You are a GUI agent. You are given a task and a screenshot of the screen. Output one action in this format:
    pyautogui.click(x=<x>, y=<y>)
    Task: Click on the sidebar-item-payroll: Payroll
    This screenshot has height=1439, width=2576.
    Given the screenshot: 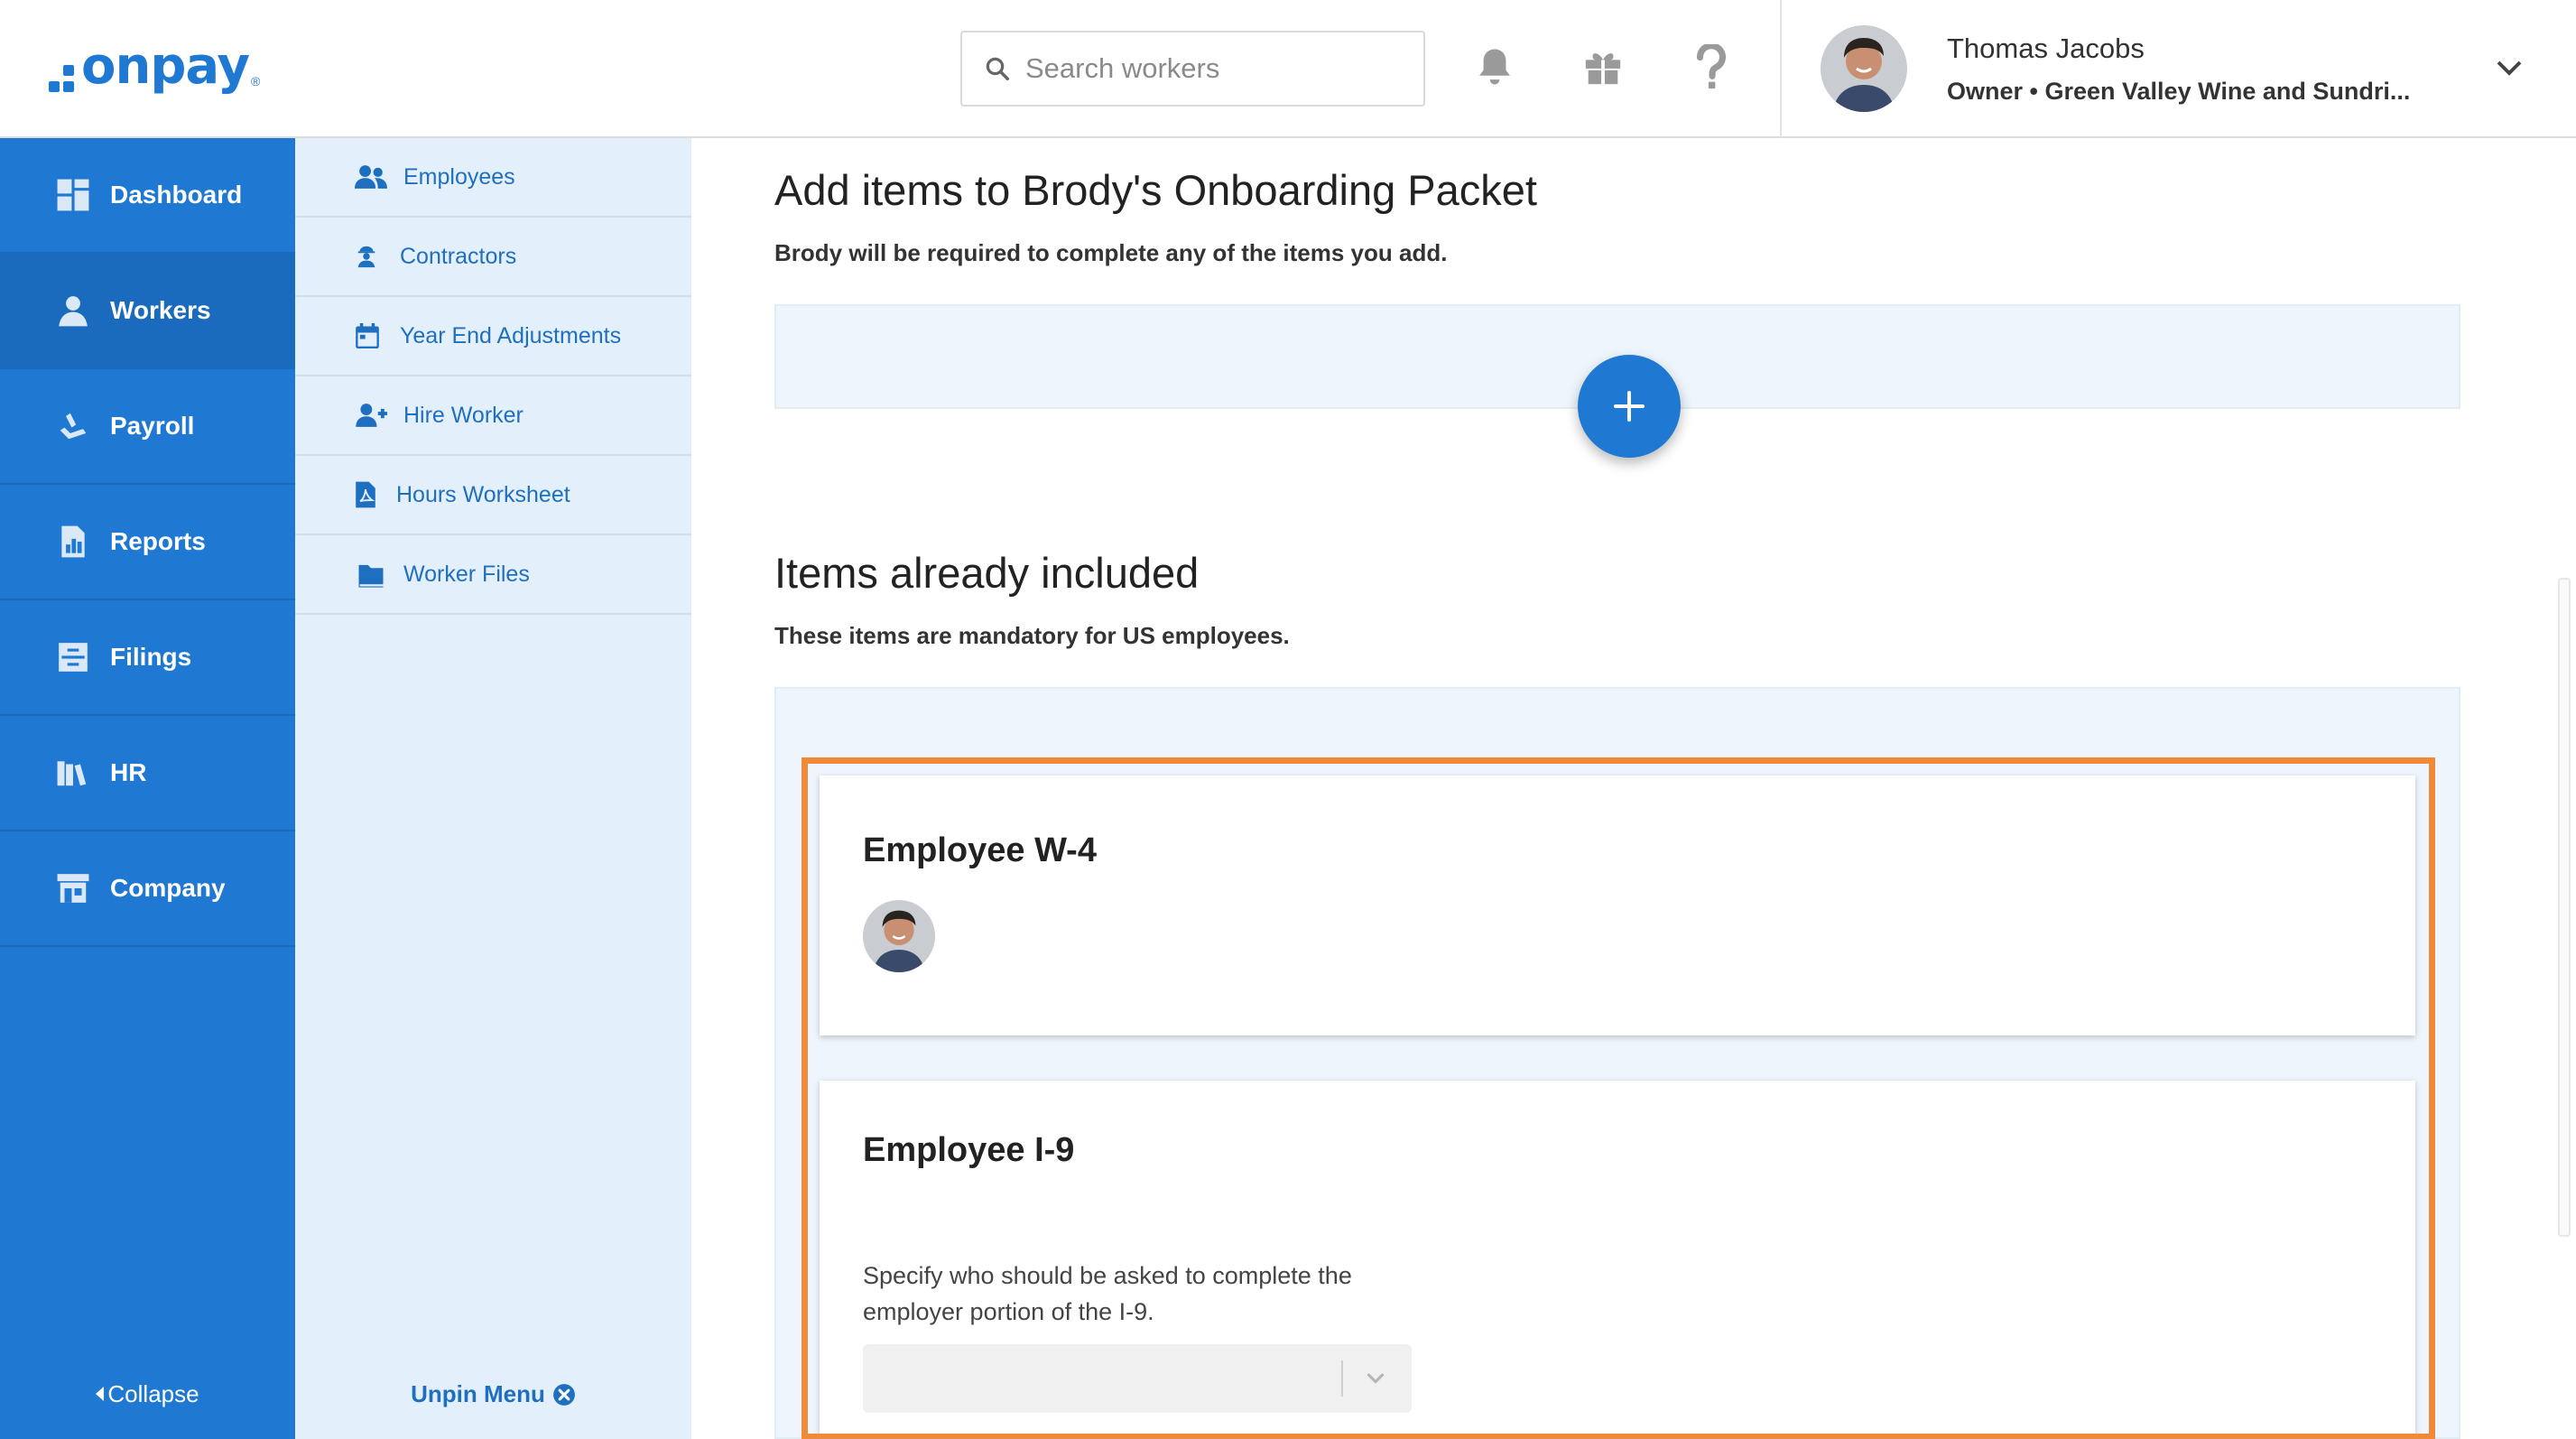 What is the action you would take?
    pyautogui.click(x=147, y=427)
    